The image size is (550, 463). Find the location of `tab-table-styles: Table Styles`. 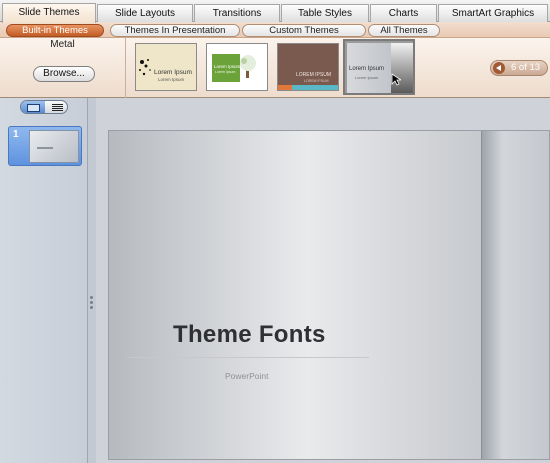

tab-table-styles: Table Styles is located at coordinates (325, 13).